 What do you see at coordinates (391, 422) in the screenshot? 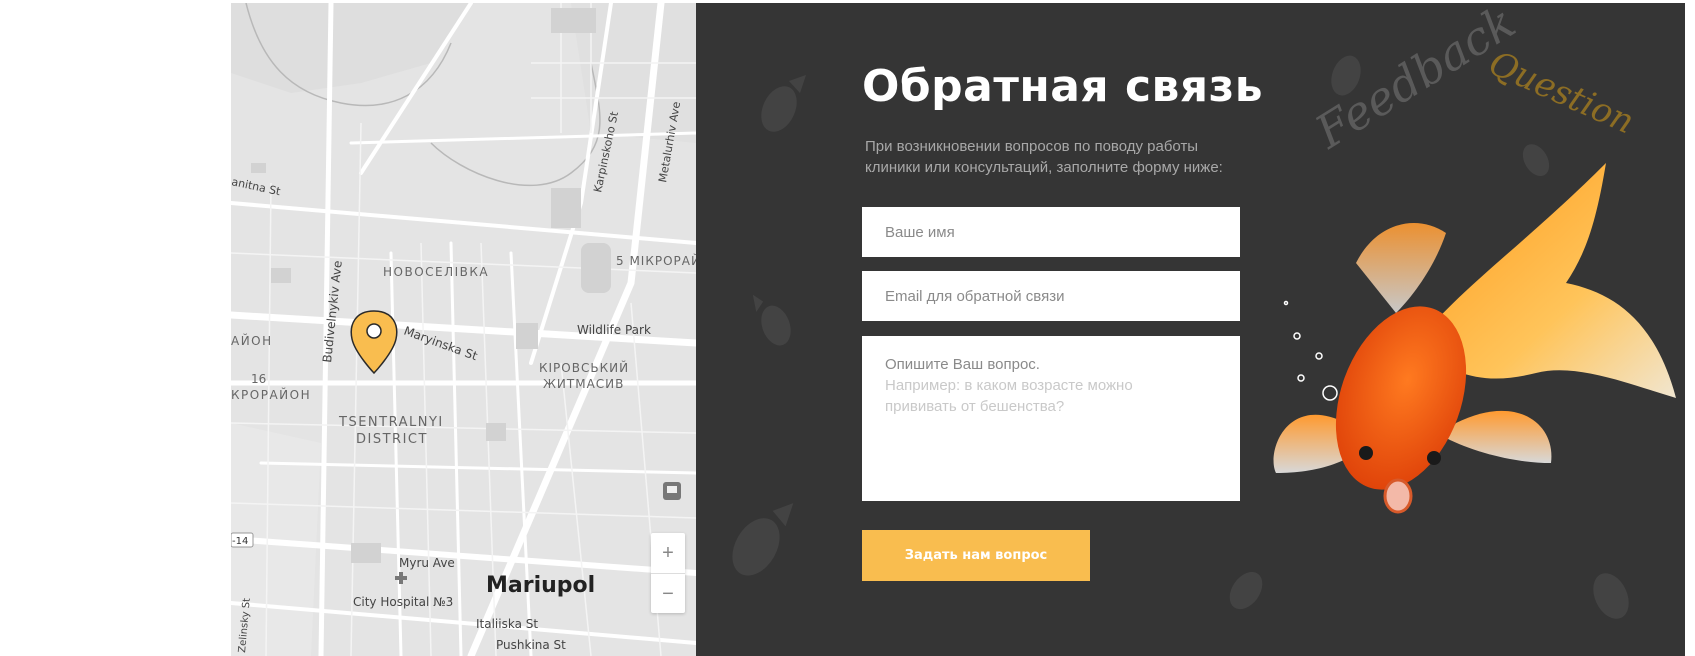
I see `map-label-tsentralnyi-1: TSENTRALNYI` at bounding box center [391, 422].